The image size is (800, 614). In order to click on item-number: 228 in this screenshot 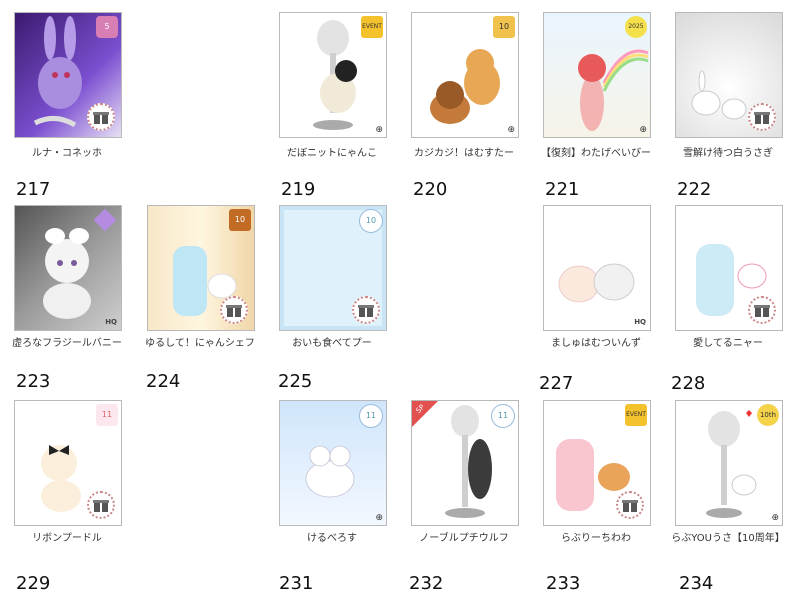, I will do `click(688, 383)`.